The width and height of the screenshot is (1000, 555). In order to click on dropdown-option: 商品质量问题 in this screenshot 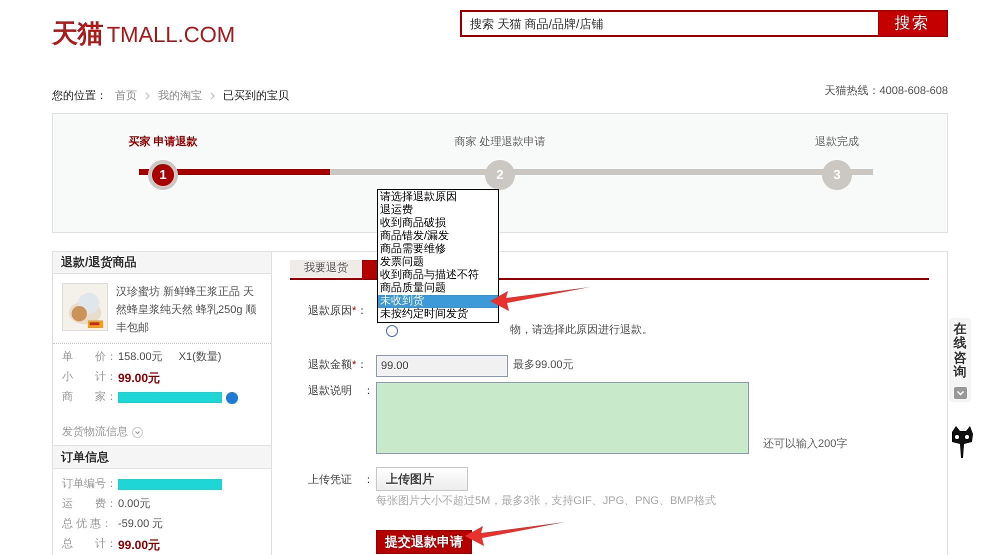, I will do `click(438, 288)`.